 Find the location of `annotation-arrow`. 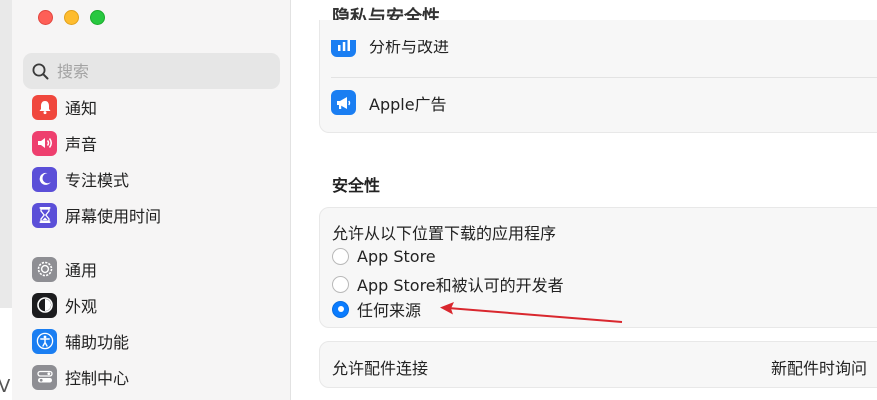

annotation-arrow is located at coordinates (531, 312).